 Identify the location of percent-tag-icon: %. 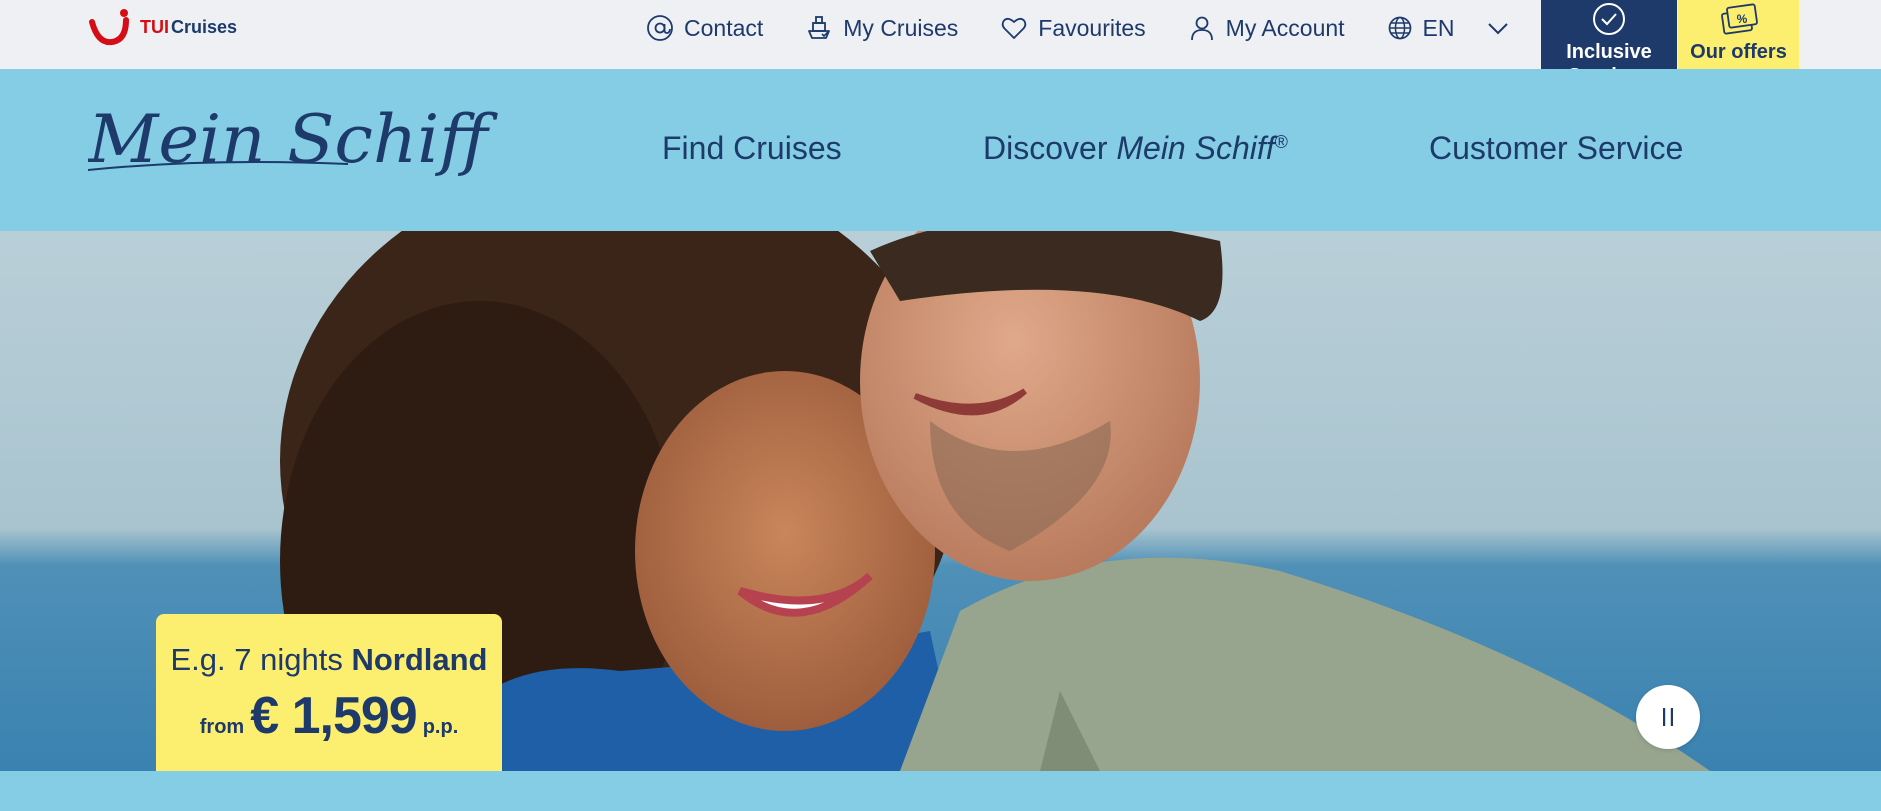
(1739, 19).